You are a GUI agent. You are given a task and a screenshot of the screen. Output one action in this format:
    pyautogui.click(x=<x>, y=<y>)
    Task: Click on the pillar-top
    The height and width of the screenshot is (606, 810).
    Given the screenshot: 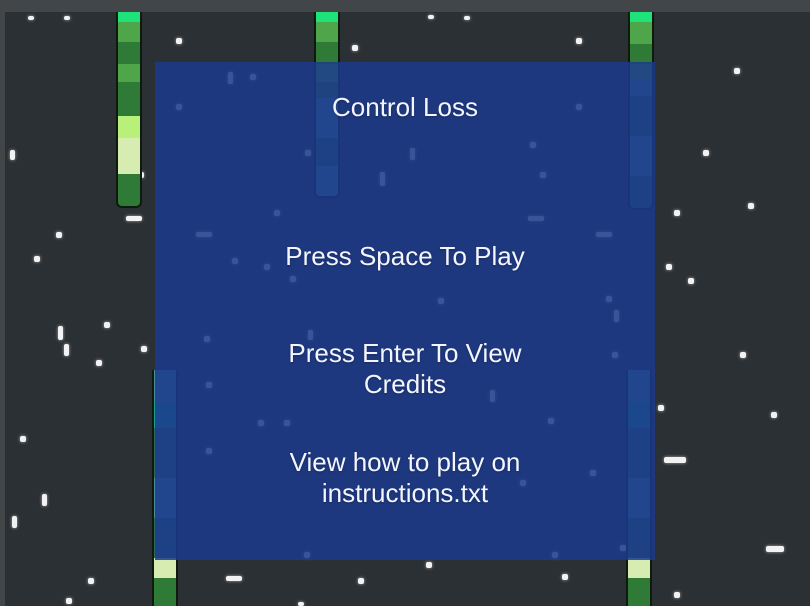 What is the action you would take?
    pyautogui.click(x=129, y=110)
    